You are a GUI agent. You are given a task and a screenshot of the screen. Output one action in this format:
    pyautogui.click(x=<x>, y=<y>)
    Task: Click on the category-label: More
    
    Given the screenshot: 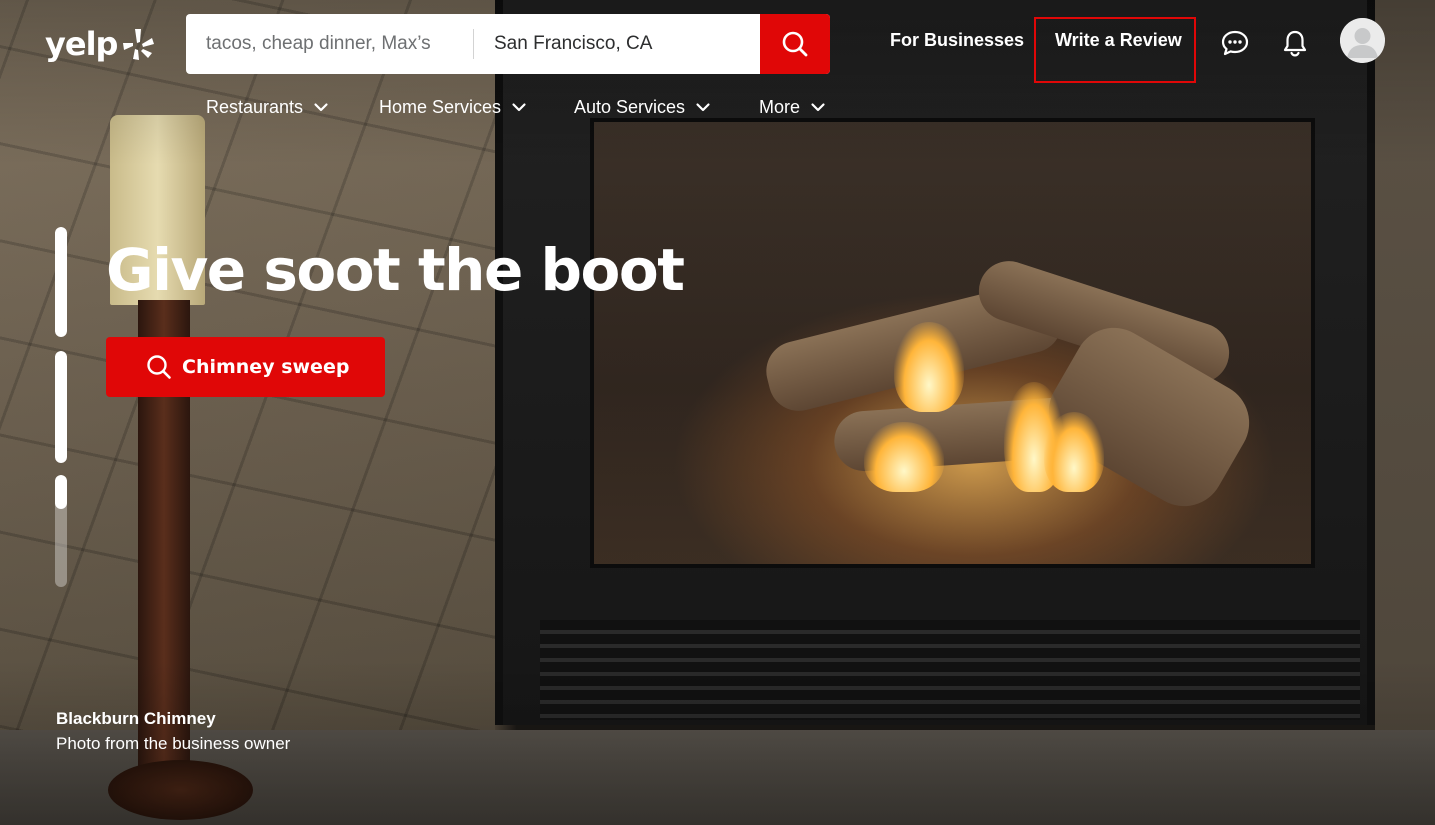 What is the action you would take?
    pyautogui.click(x=780, y=106)
    